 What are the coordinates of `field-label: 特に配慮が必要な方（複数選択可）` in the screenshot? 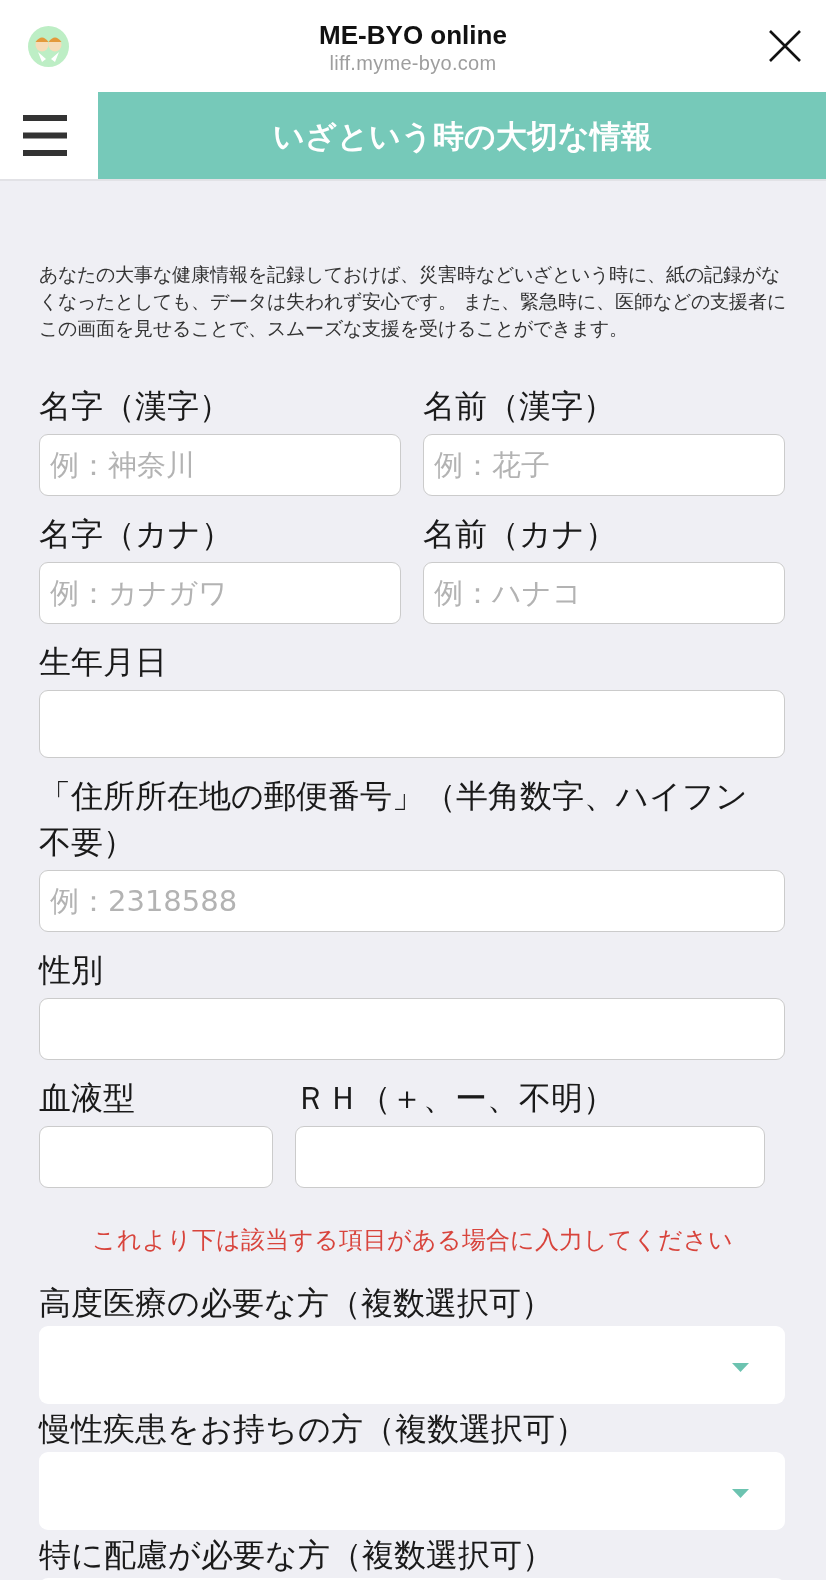 It's located at (297, 1555).